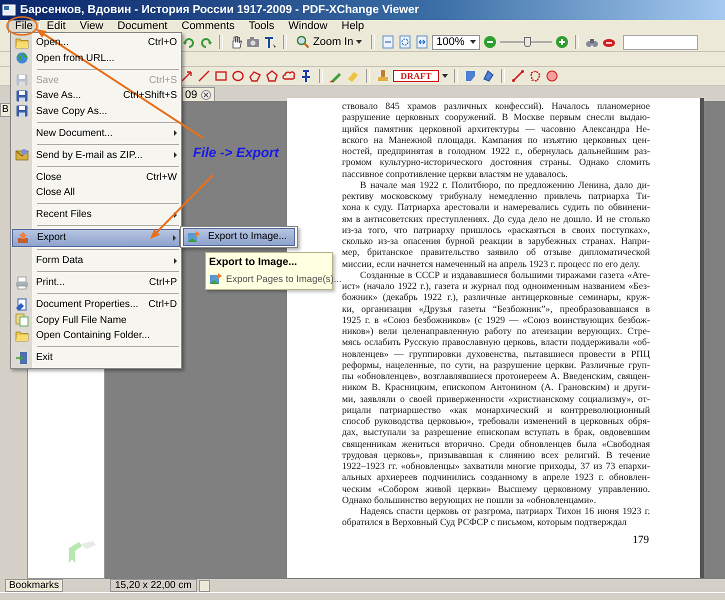  I want to click on distance-tool-icon, so click(518, 76).